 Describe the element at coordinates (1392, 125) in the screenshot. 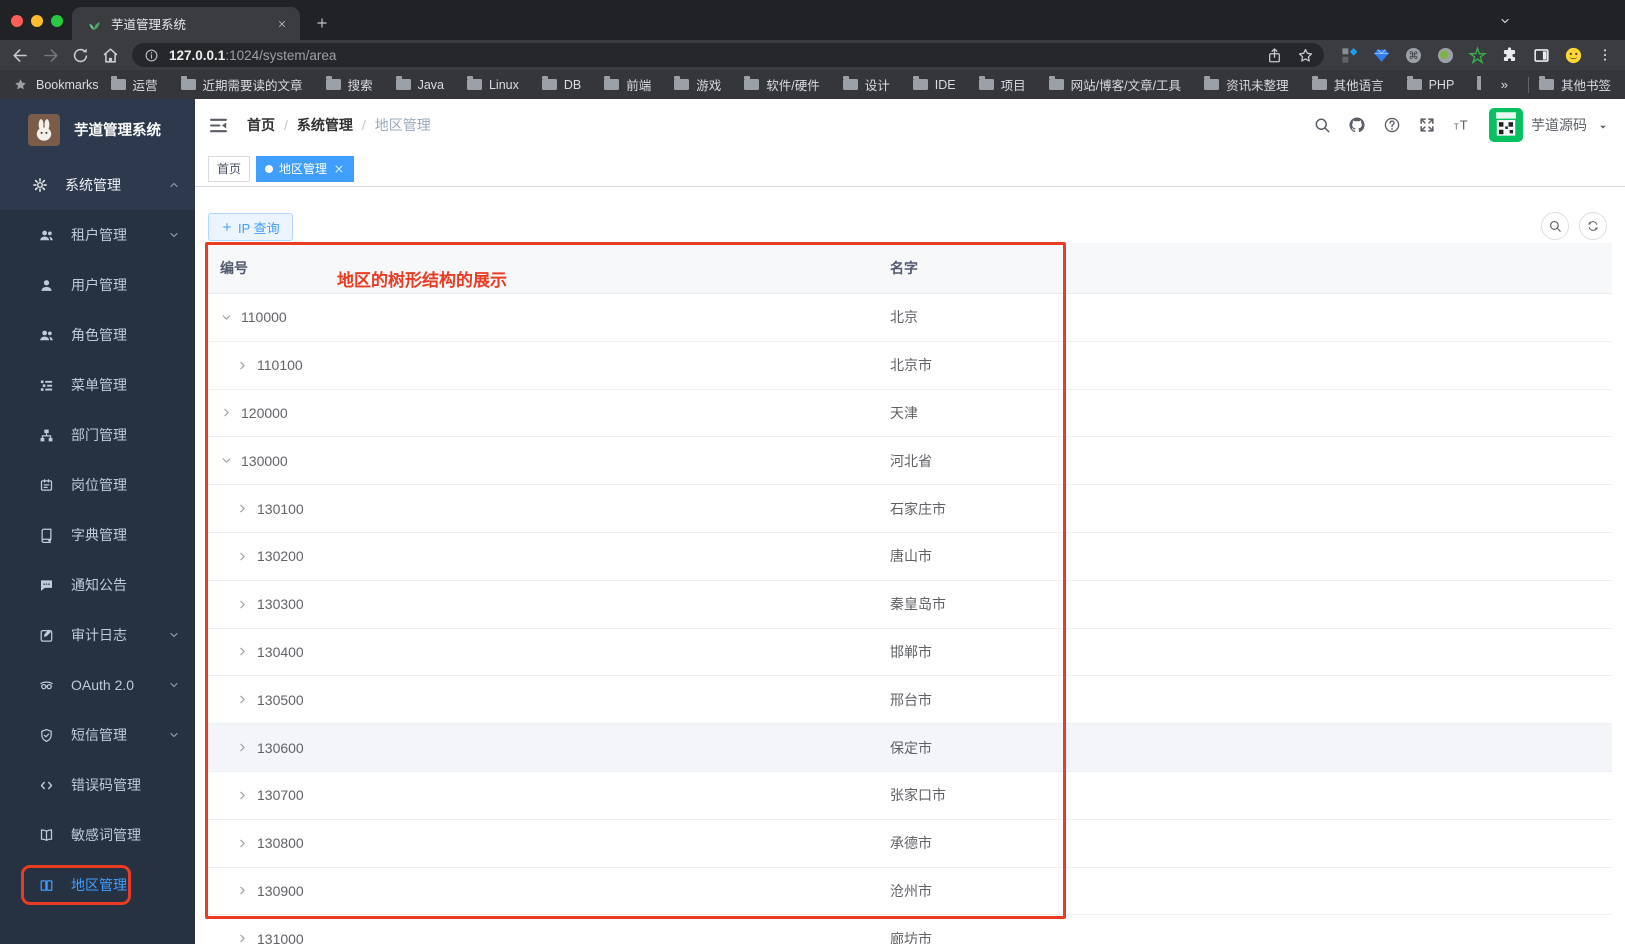

I see `help-icon` at that location.